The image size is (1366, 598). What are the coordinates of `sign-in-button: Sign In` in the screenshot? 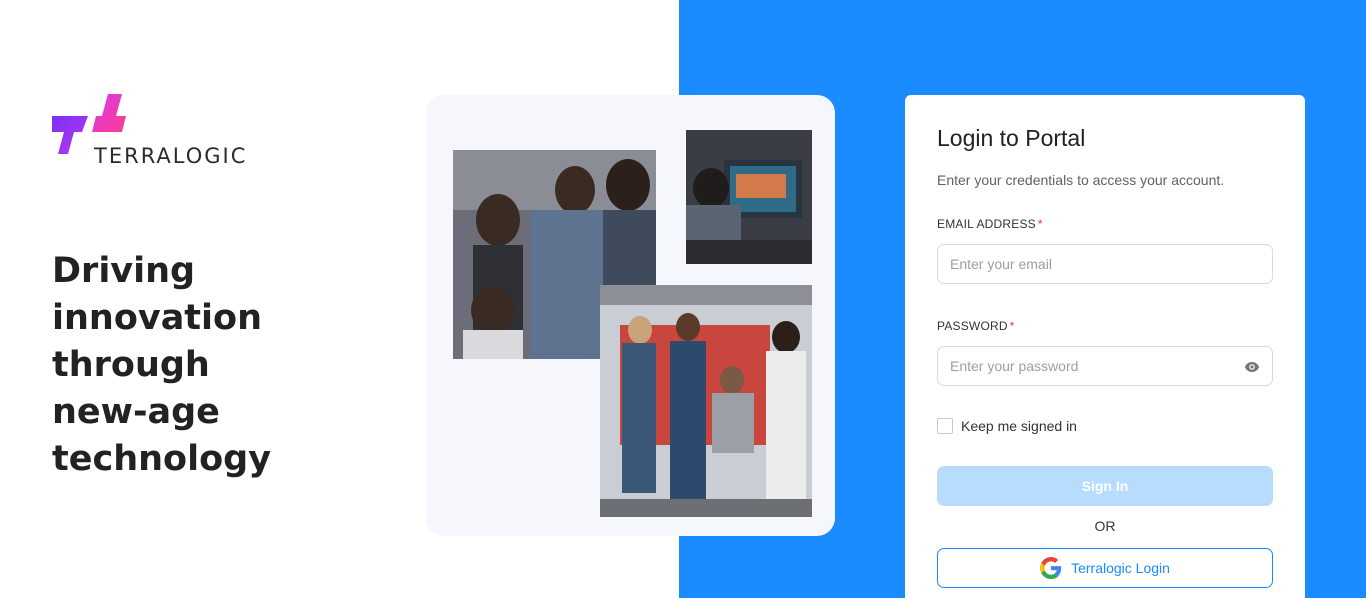 It's located at (1105, 486).